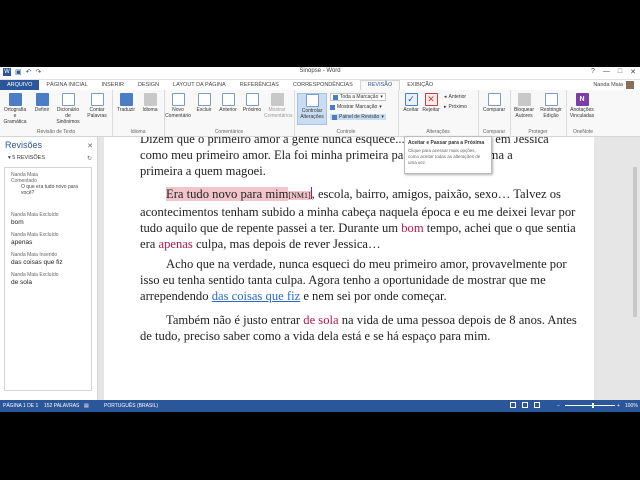 The image size is (640, 480). Describe the element at coordinates (593, 72) in the screenshot. I see `help-icon: ?` at that location.